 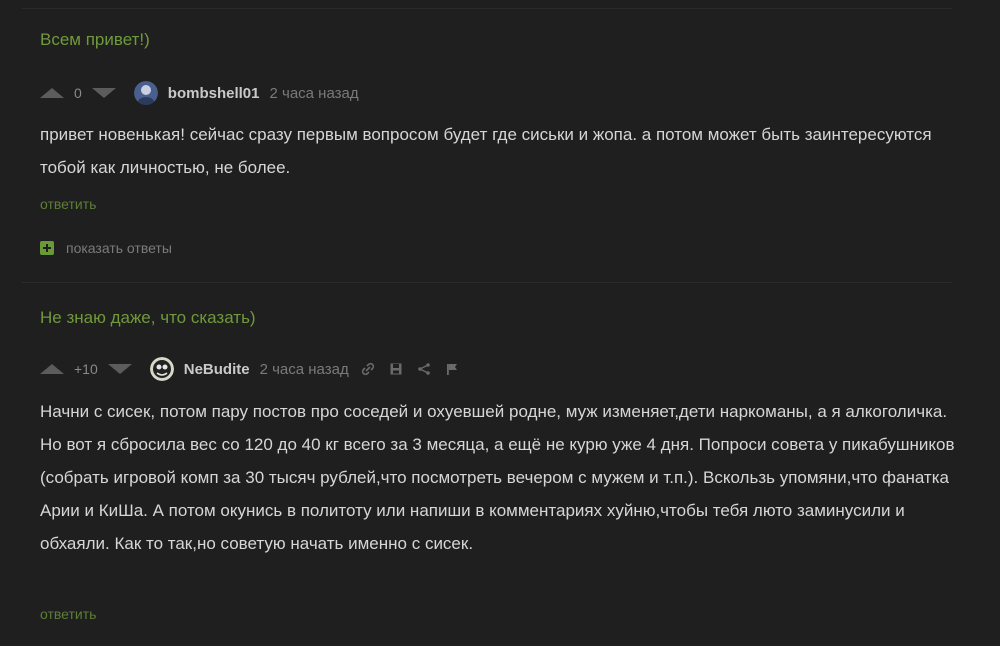 I want to click on separator-top, so click(x=487, y=8).